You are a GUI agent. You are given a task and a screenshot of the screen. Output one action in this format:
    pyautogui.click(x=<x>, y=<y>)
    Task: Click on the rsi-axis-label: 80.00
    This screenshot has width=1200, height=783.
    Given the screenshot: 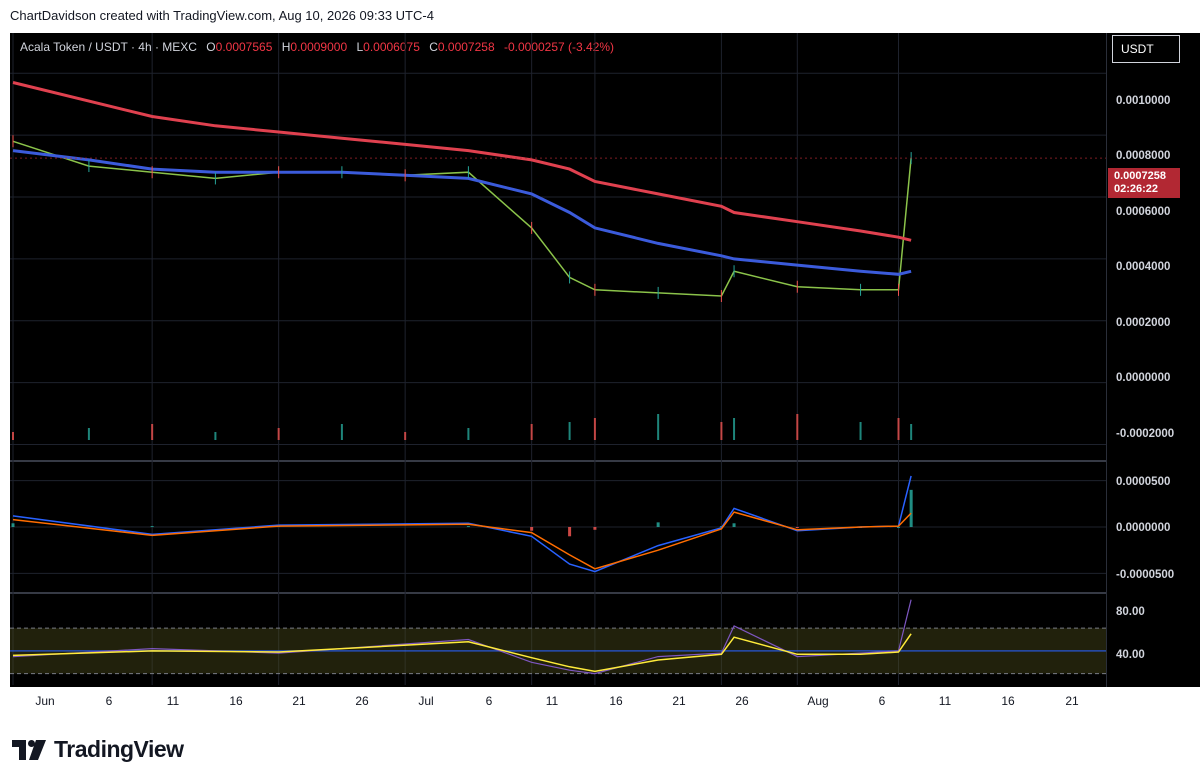 What is the action you would take?
    pyautogui.click(x=1130, y=612)
    